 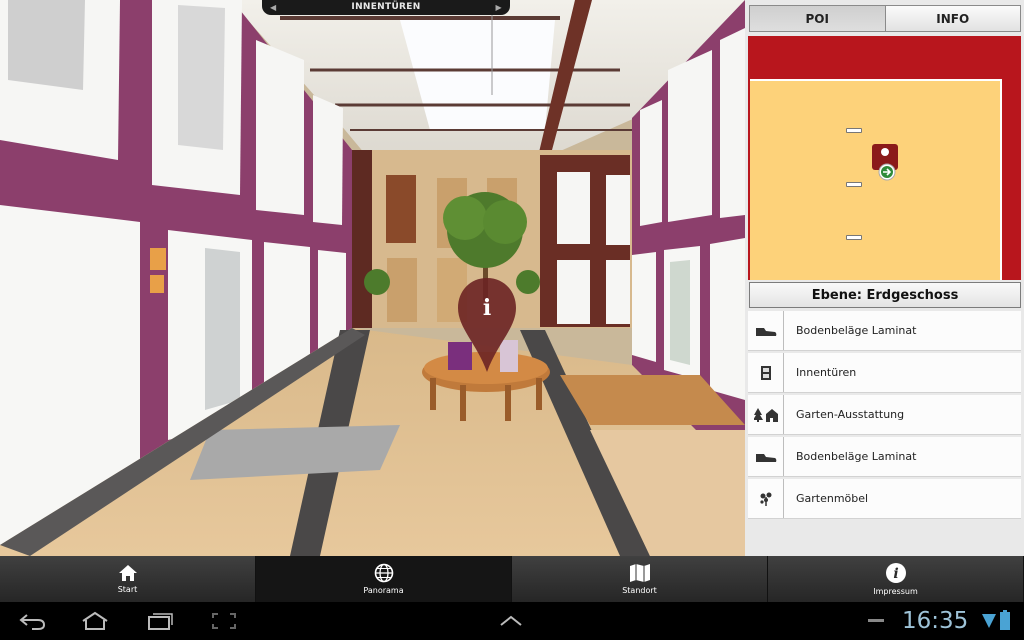 I want to click on home-icon, so click(x=127, y=573).